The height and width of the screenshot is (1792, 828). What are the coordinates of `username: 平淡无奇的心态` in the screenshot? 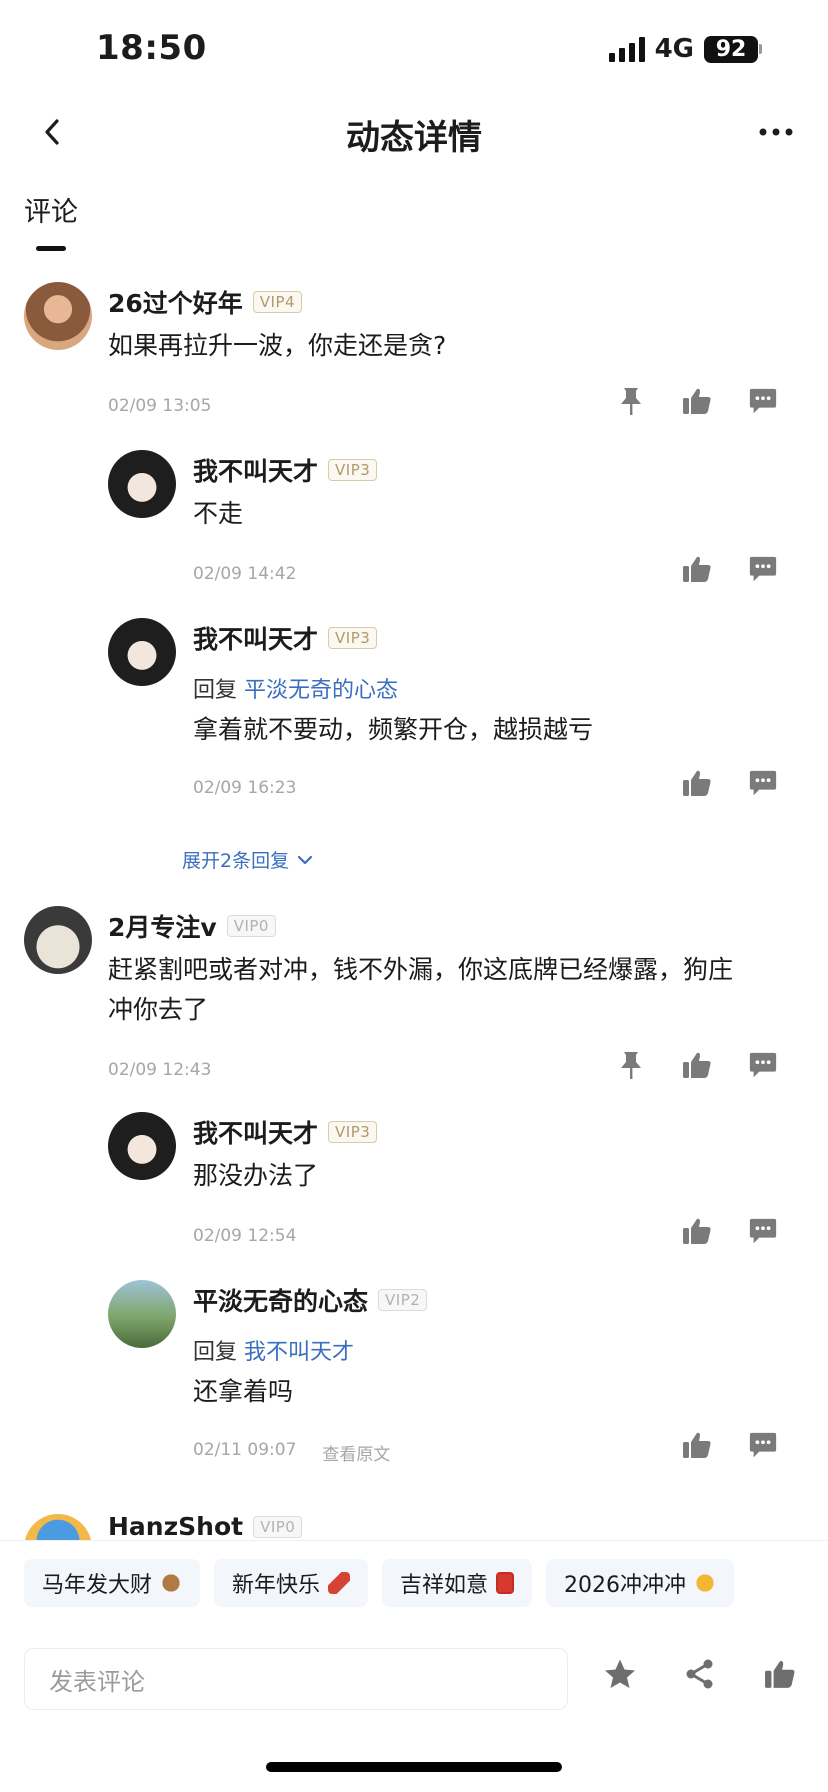 It's located at (280, 1300).